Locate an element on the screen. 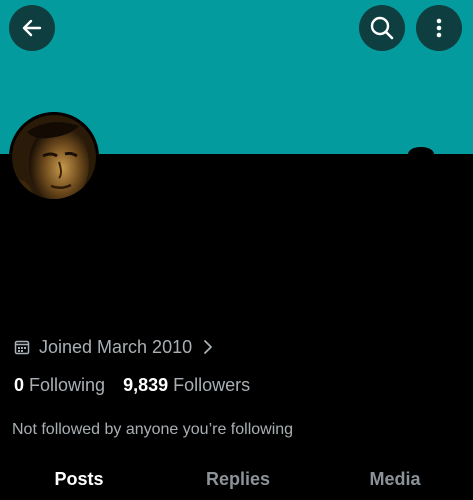 The width and height of the screenshot is (473, 500). search-icon is located at coordinates (382, 28).